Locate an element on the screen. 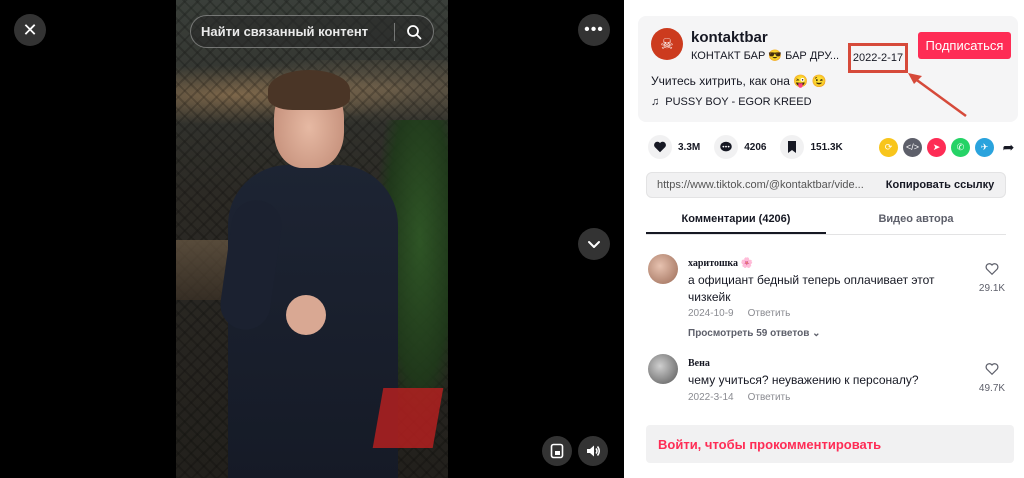 Image resolution: width=1024 pixels, height=478 pixels. comment-meta: 2024-10-9 Ответить is located at coordinates (739, 313).